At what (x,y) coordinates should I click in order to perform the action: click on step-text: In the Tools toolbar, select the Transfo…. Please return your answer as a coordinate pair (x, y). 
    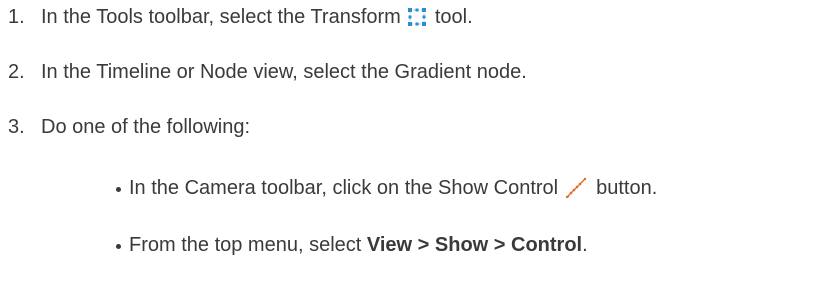
    Looking at the image, I should click on (221, 17).